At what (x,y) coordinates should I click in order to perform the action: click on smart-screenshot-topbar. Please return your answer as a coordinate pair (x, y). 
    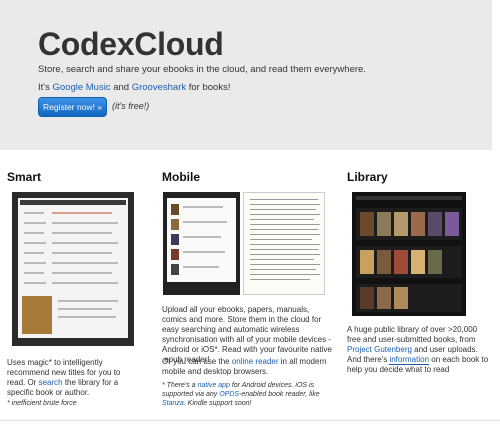
    Looking at the image, I should click on (73, 202).